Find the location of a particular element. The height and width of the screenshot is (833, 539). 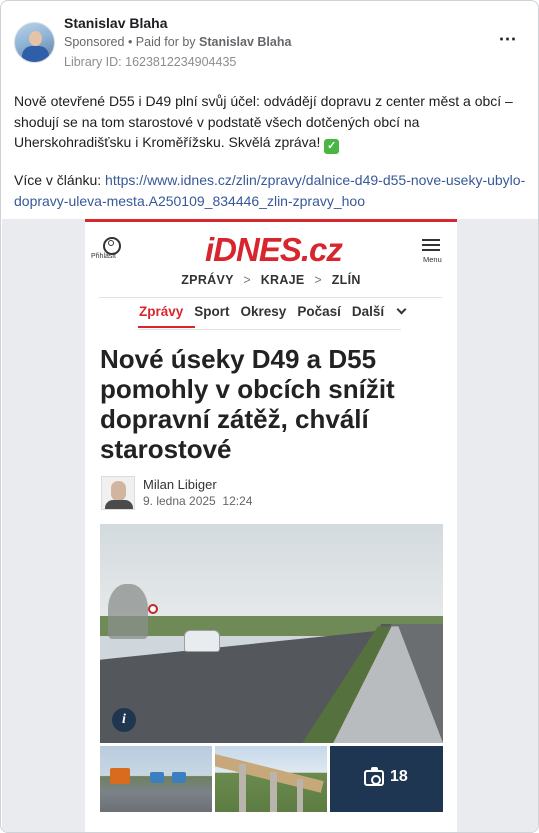

thumbnail-bridge is located at coordinates (271, 779).